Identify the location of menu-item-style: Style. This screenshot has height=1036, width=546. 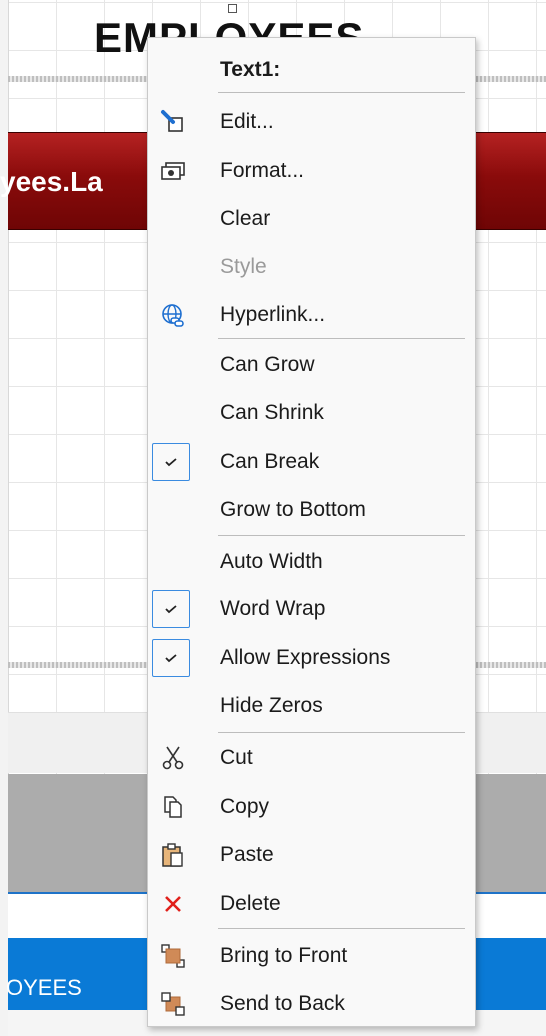
(311, 267).